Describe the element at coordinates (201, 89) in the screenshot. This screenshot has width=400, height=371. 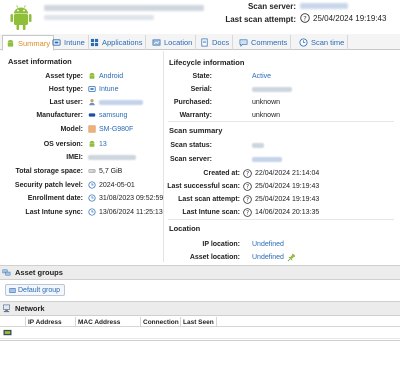
I see `row-label: Serial:` at that location.